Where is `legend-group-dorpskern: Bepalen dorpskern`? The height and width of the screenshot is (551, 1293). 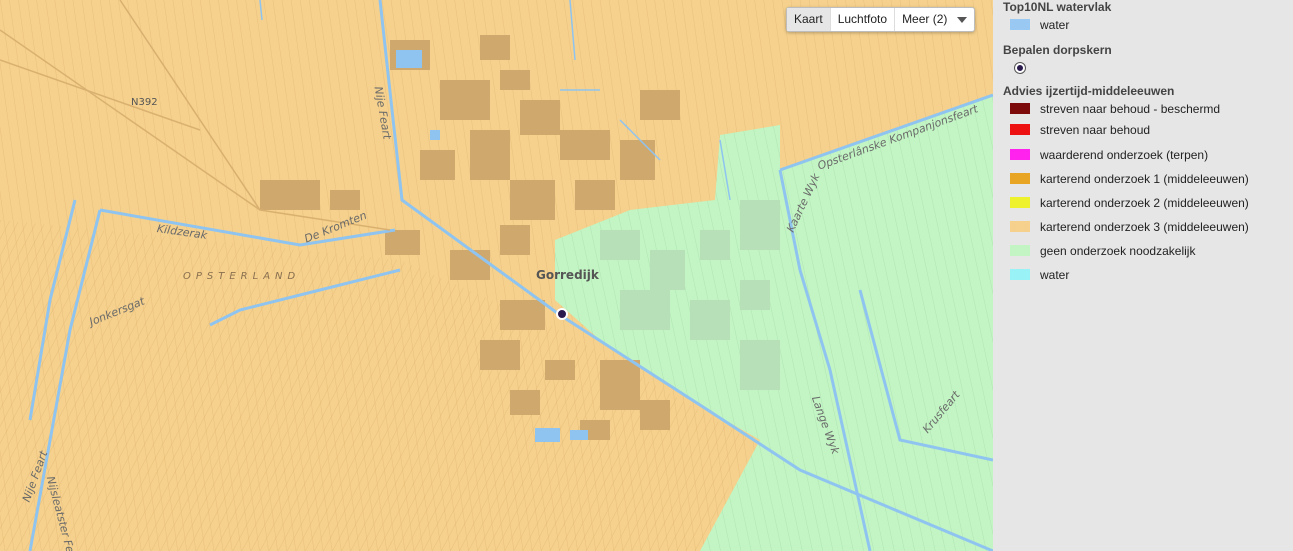
legend-group-dorpskern: Bepalen dorpskern is located at coordinates (1143, 60).